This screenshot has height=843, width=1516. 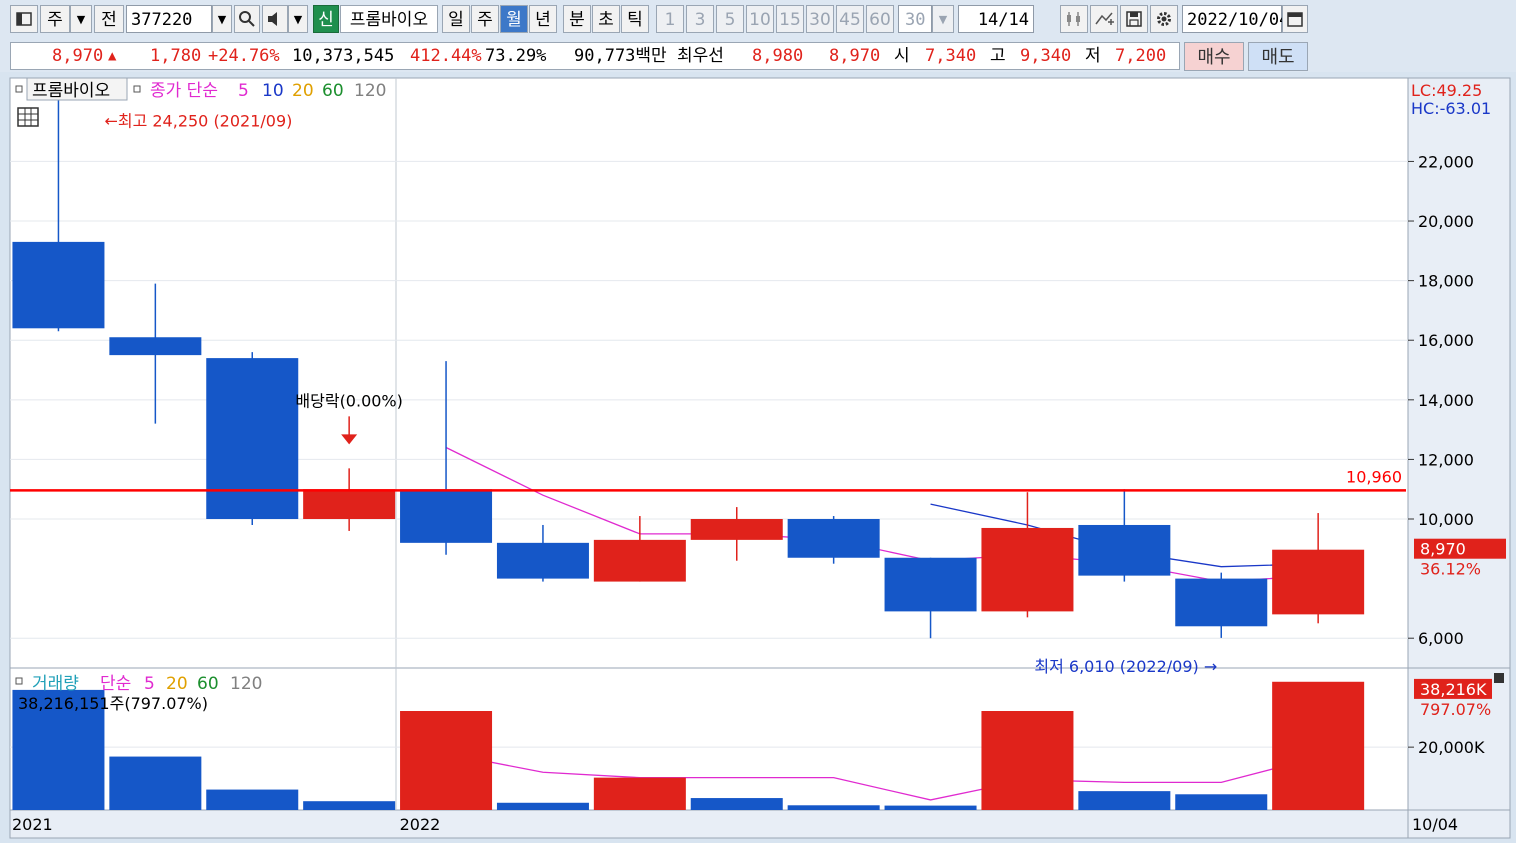 What do you see at coordinates (112, 56) in the screenshot?
I see `up-arrow-icon: ▲` at bounding box center [112, 56].